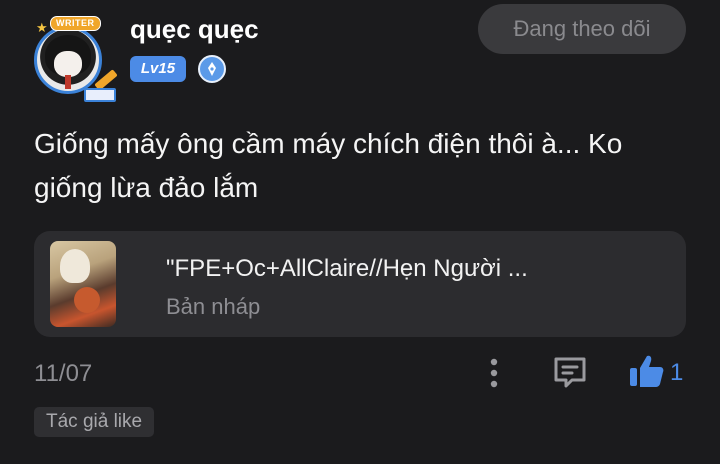 Image resolution: width=720 pixels, height=464 pixels. What do you see at coordinates (68, 60) in the screenshot?
I see `avatar-image` at bounding box center [68, 60].